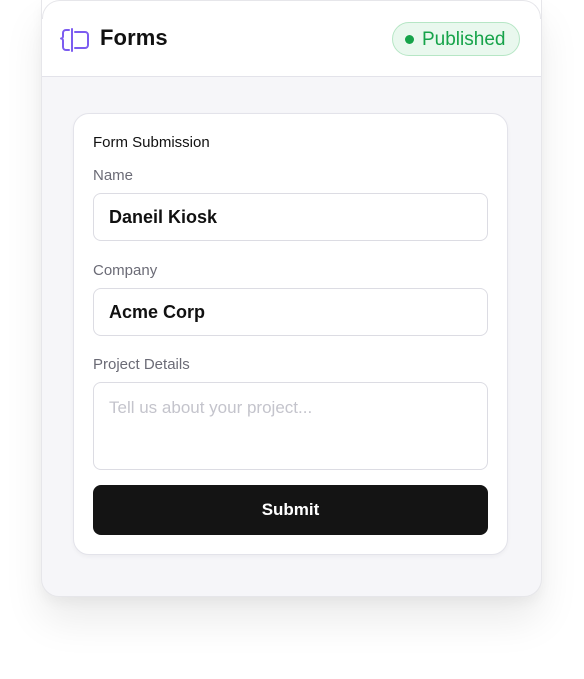  I want to click on company-label: Company, so click(125, 270).